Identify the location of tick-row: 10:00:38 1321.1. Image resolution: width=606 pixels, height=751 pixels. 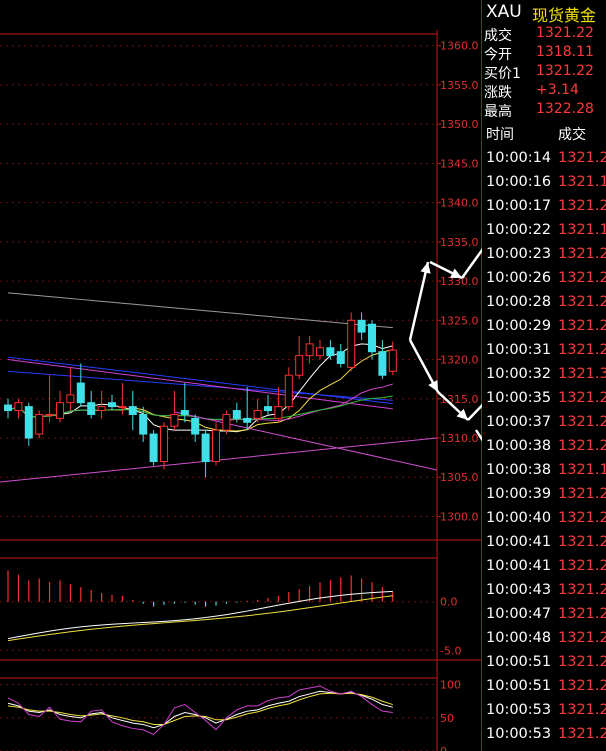
(544, 471).